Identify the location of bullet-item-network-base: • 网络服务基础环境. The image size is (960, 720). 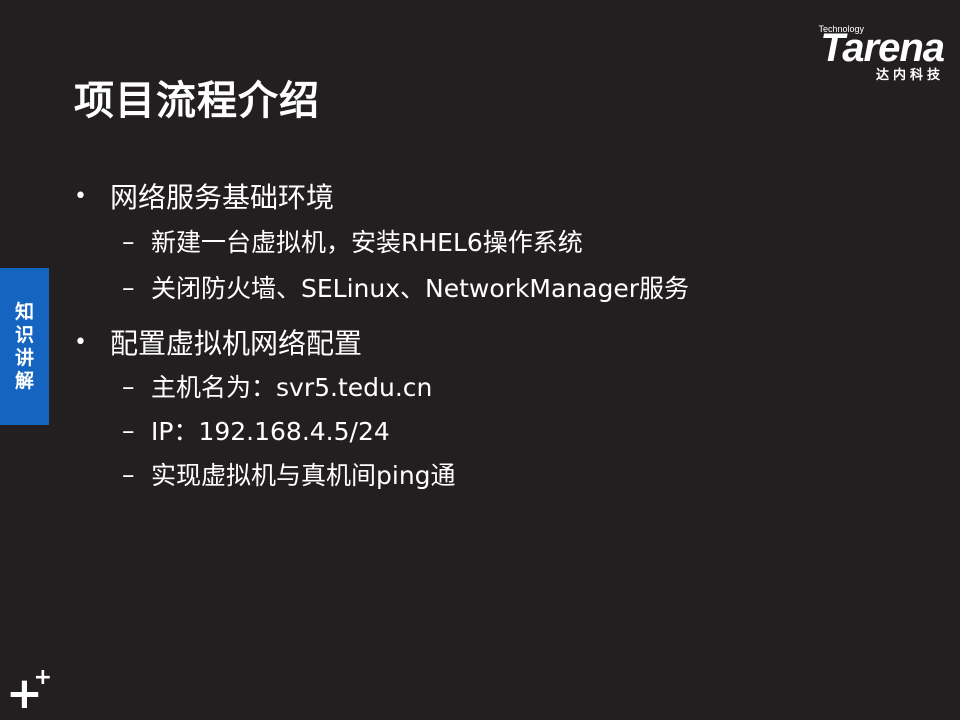
(504, 196).